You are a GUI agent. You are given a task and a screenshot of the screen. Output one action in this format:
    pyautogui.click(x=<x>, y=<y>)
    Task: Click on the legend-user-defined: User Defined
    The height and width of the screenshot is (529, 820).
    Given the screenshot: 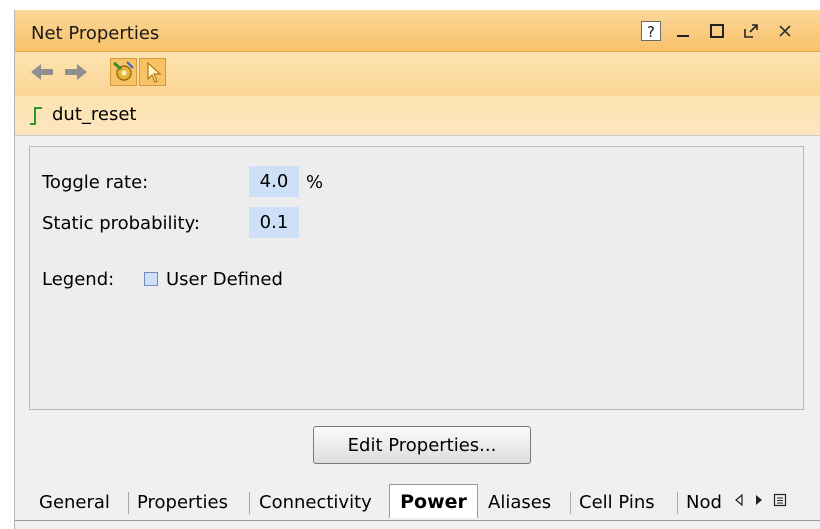 What is the action you would take?
    pyautogui.click(x=224, y=279)
    